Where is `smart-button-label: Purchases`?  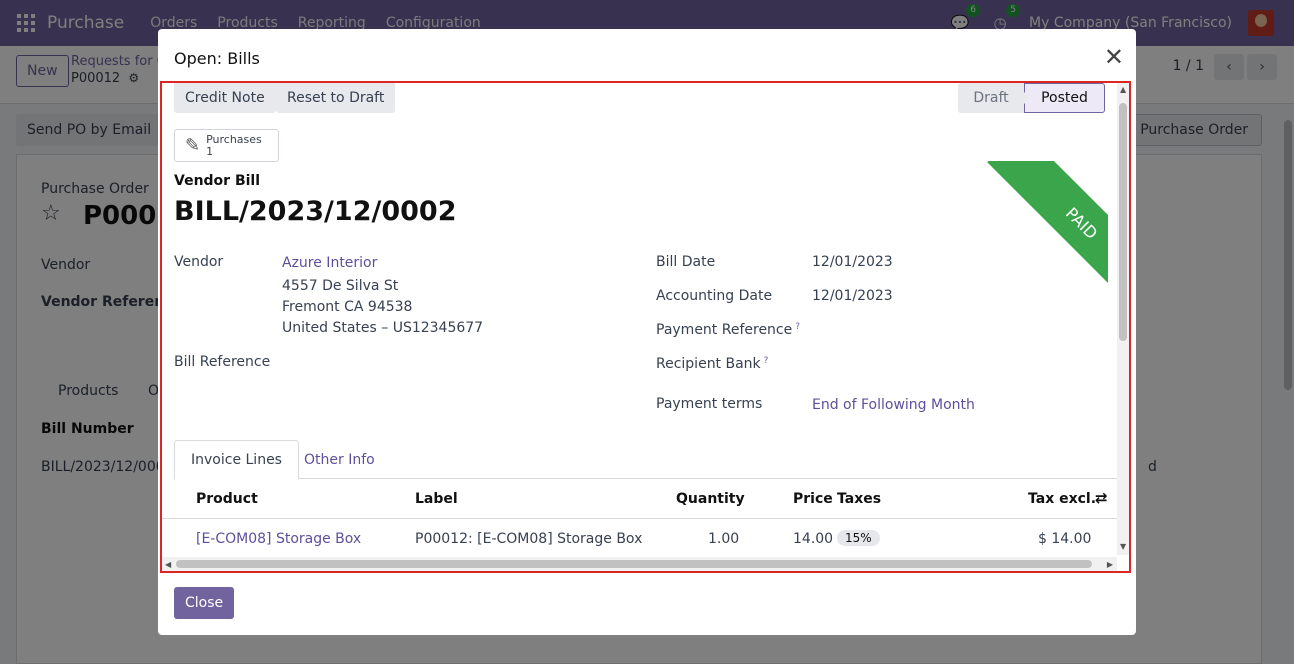 smart-button-label: Purchases is located at coordinates (234, 139).